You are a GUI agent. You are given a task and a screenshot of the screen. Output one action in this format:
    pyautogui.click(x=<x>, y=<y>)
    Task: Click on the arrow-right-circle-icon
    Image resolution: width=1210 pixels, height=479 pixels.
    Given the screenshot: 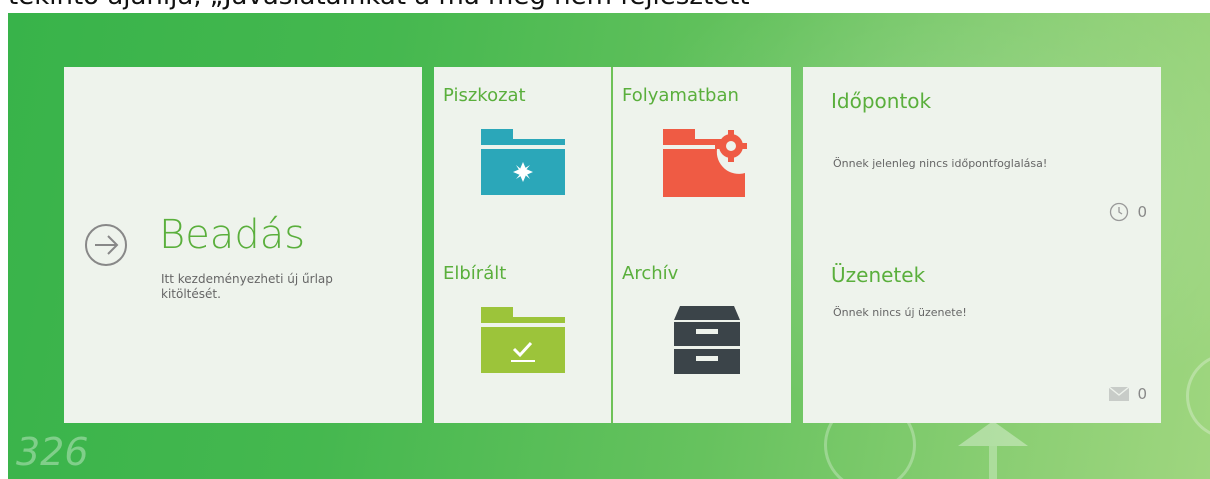 What is the action you would take?
    pyautogui.click(x=106, y=245)
    